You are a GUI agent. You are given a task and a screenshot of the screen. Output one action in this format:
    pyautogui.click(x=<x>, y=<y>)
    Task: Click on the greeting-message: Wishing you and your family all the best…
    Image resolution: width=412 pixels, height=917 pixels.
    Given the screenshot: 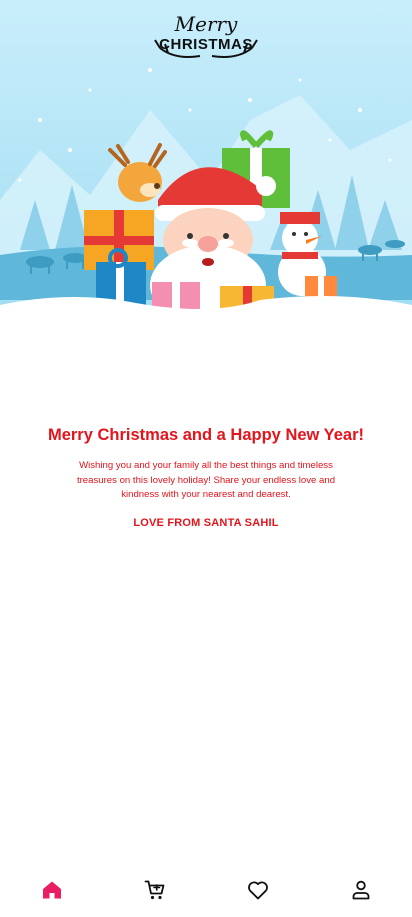 What is the action you would take?
    pyautogui.click(x=206, y=480)
    